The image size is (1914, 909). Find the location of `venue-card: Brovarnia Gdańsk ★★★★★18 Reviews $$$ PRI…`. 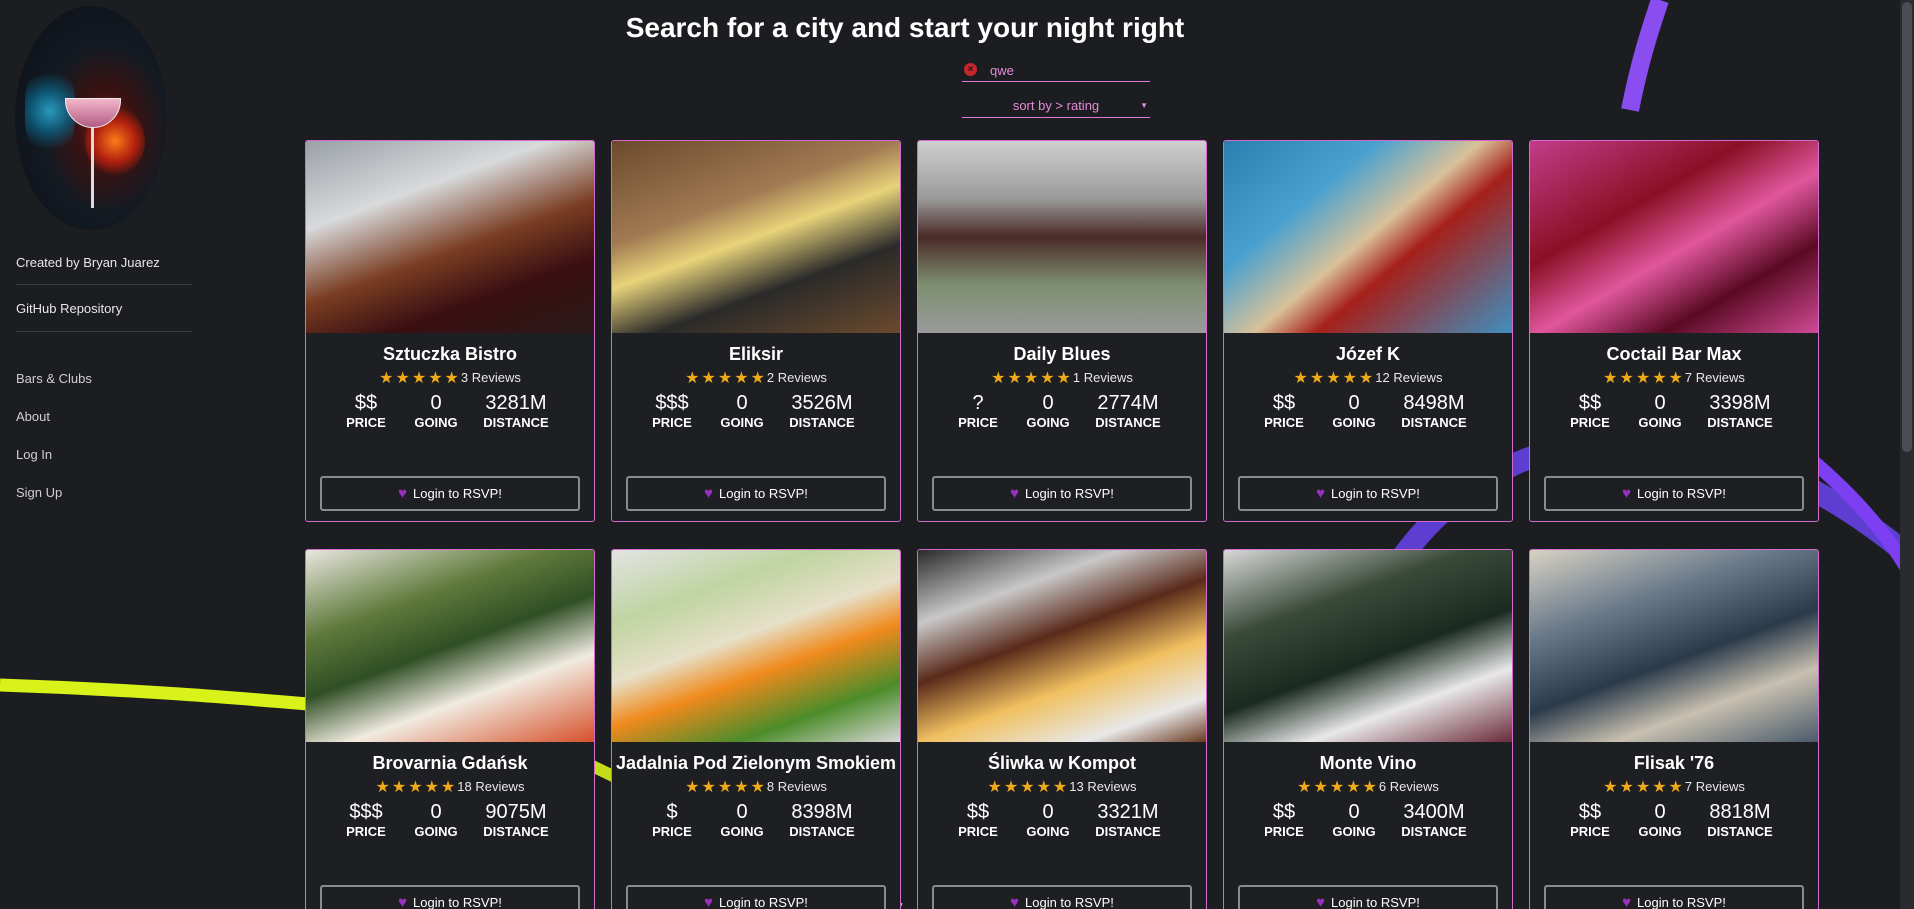

venue-card: Brovarnia Gdańsk ★★★★★18 Reviews $$$ PRI… is located at coordinates (450, 729).